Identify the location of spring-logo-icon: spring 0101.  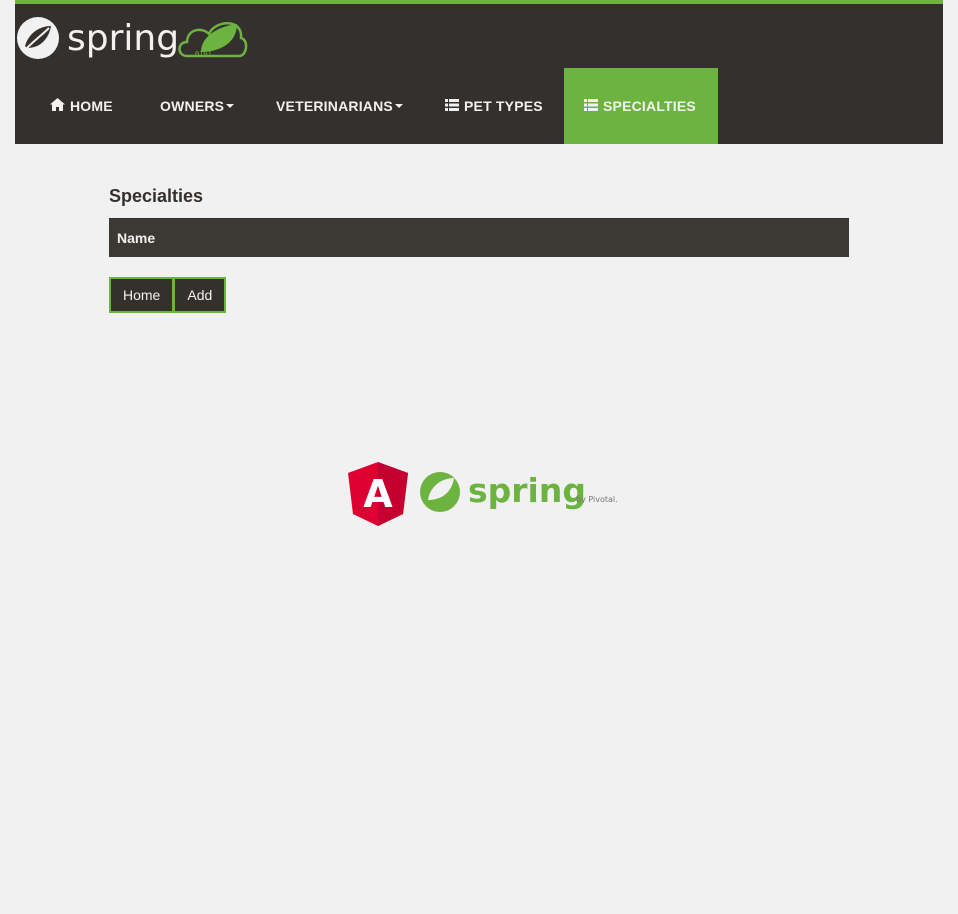
(132, 38).